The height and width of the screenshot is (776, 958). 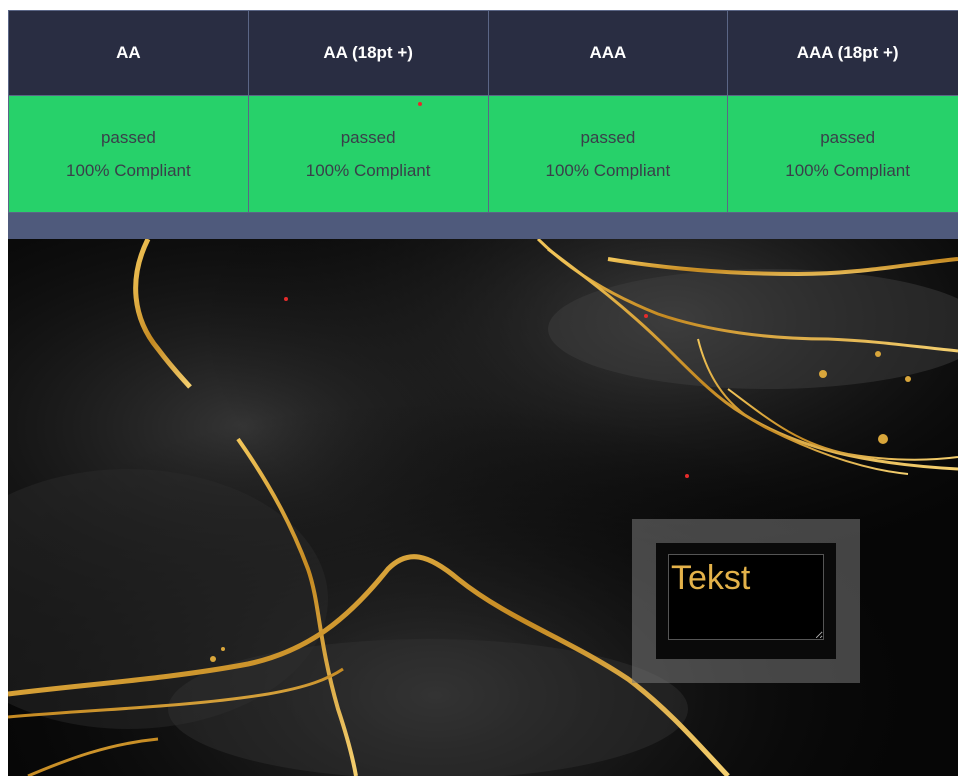 I want to click on text-preview-inner: Tekst, so click(x=746, y=601).